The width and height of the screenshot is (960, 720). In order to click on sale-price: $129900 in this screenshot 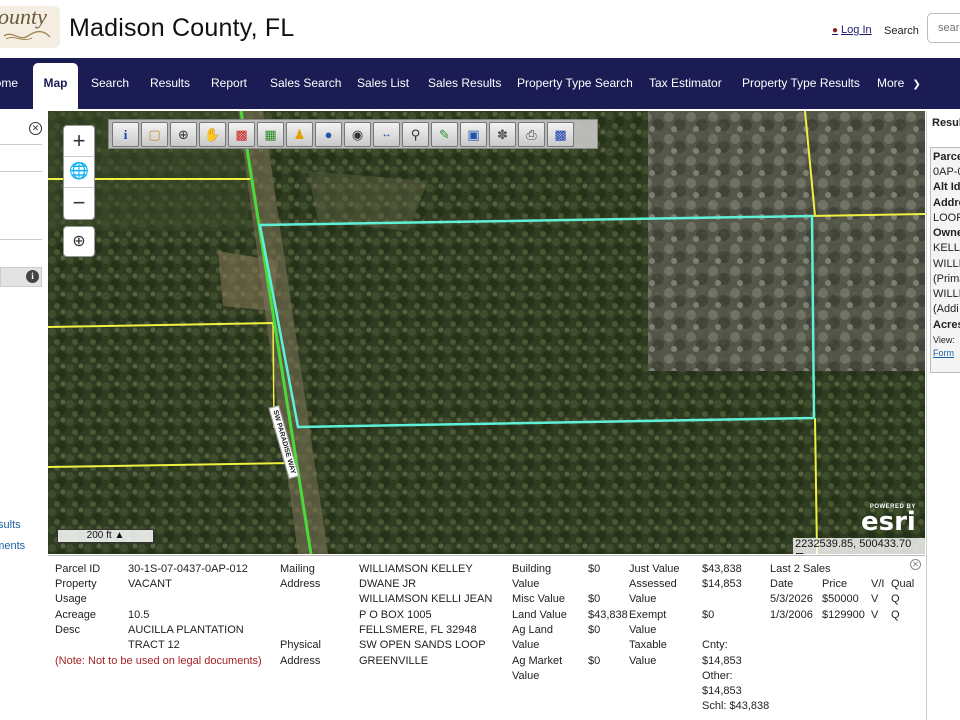, I will do `click(843, 615)`.